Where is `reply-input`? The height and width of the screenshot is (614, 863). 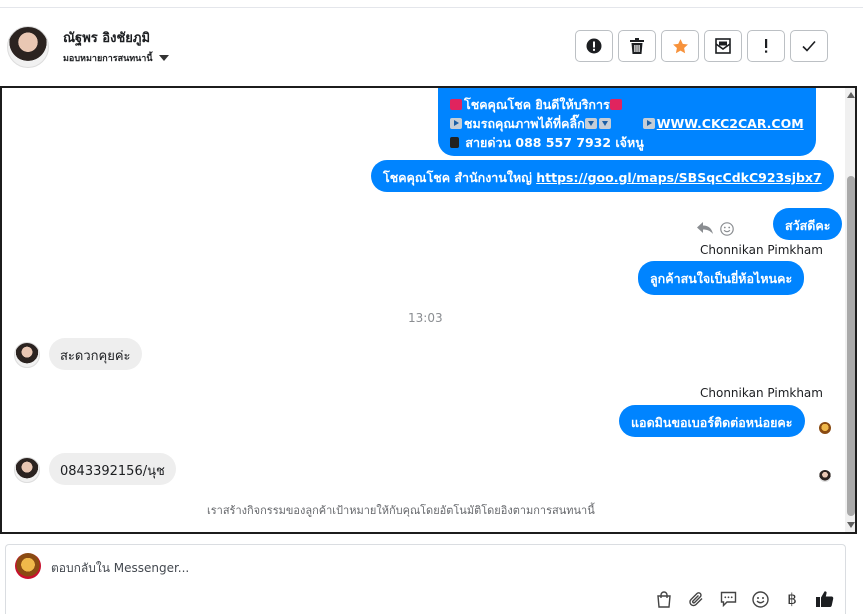 reply-input is located at coordinates (351, 568).